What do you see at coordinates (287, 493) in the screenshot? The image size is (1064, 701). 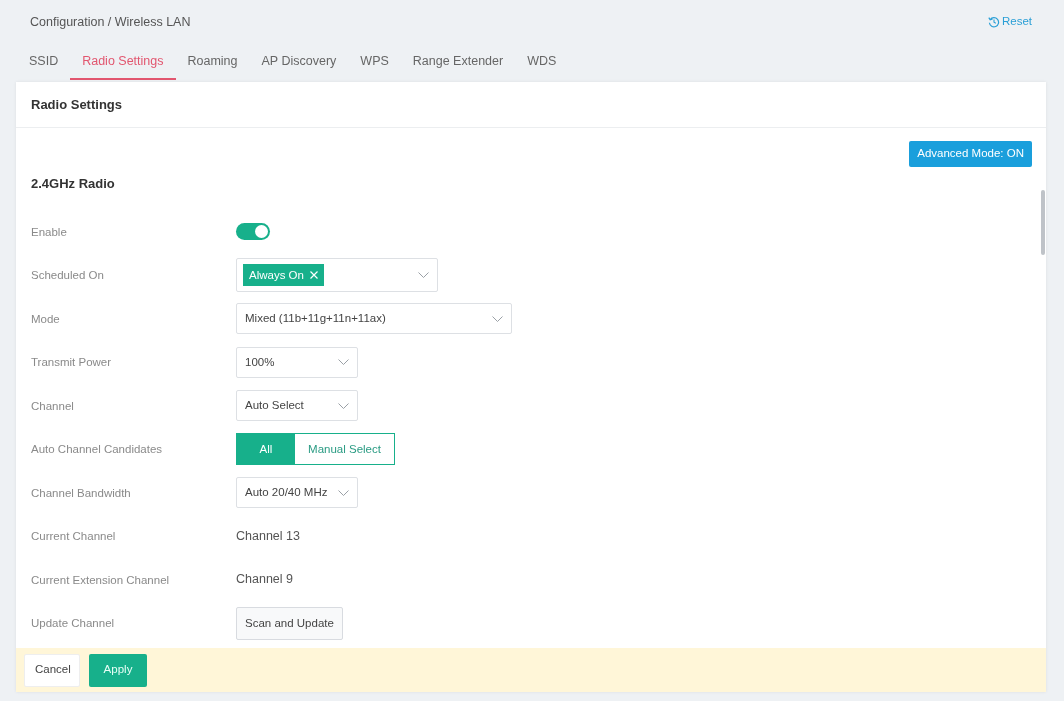 I see `select-value: Auto 20/40 MHz` at bounding box center [287, 493].